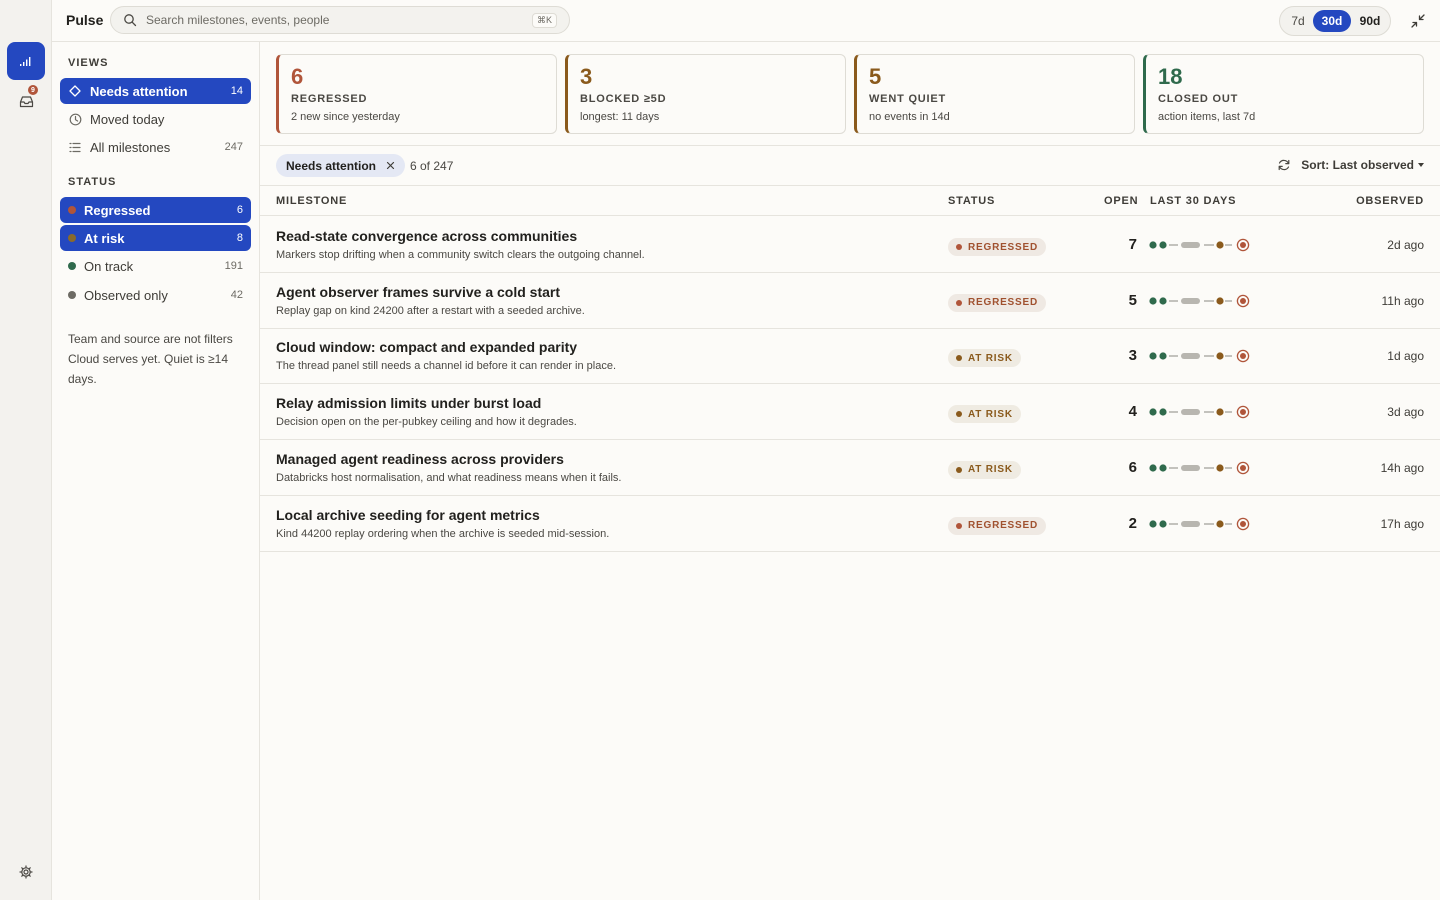 The image size is (1440, 900). Describe the element at coordinates (1402, 523) in the screenshot. I see `observed-time: 17h ago` at that location.